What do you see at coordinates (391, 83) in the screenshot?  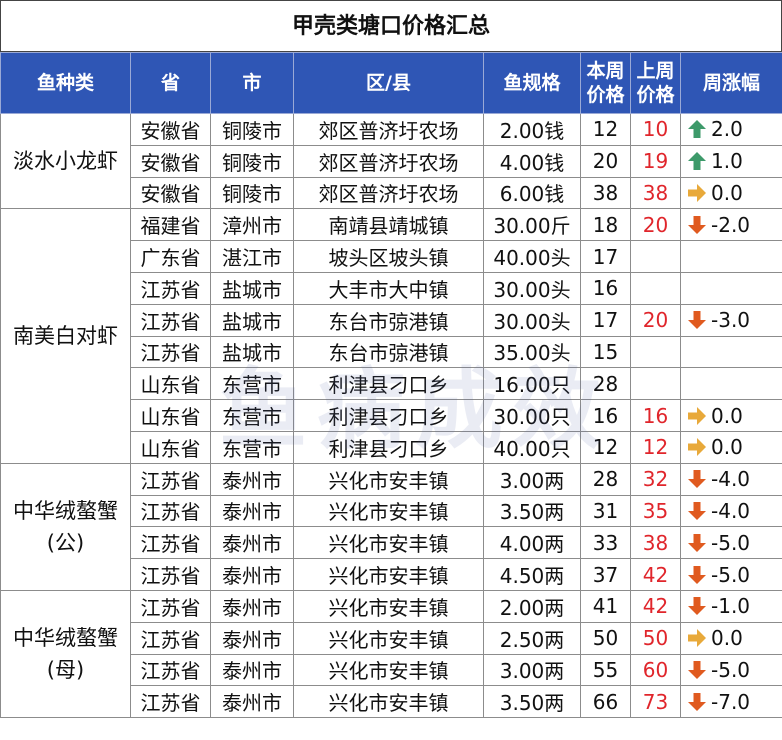 I see `header-row: 鱼种类 省 市 区/县 鱼规格 本周 价格 上周 价格 周涨幅` at bounding box center [391, 83].